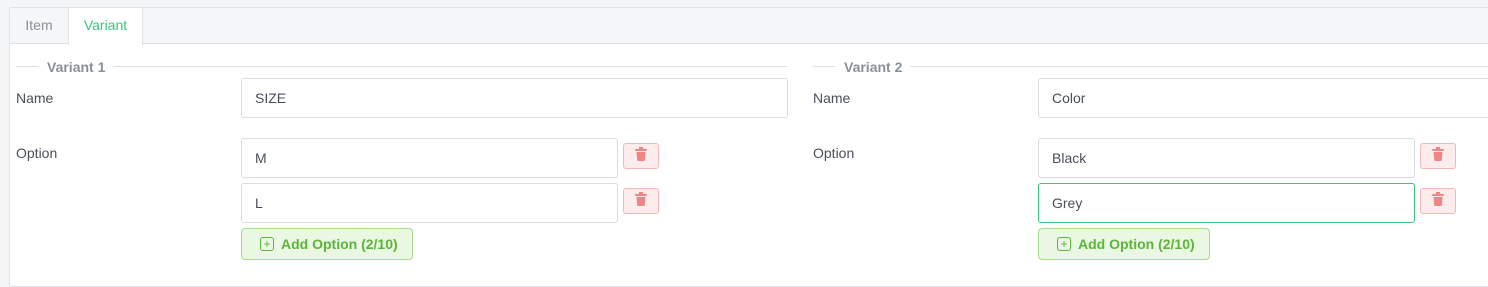  Describe the element at coordinates (1226, 158) in the screenshot. I see `variant-2-option-1-input` at that location.